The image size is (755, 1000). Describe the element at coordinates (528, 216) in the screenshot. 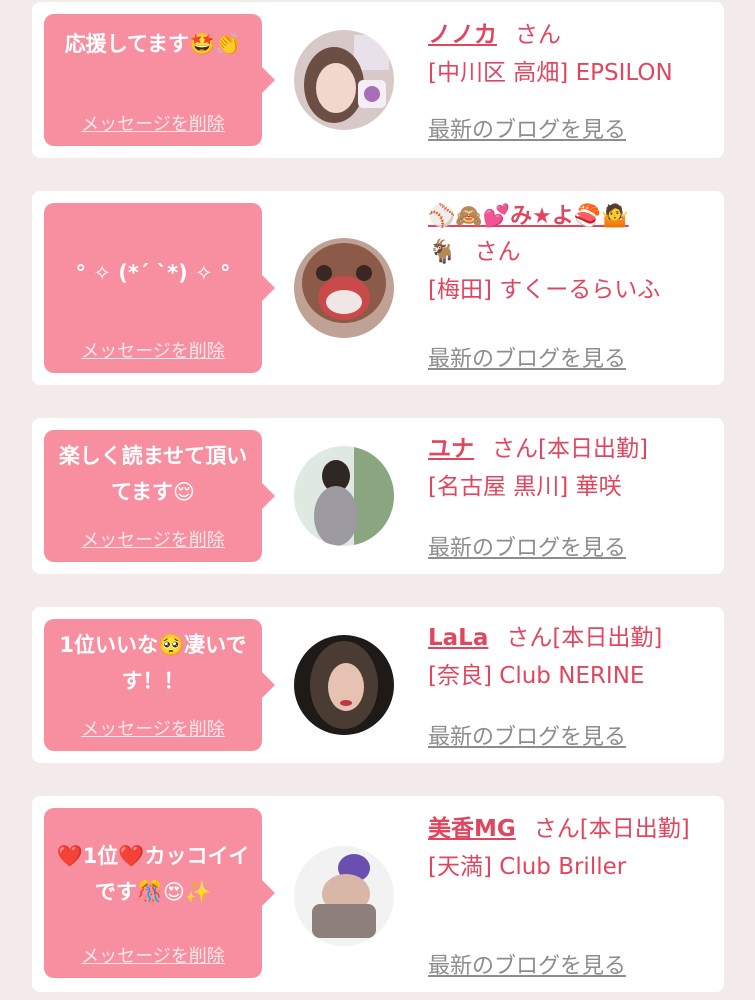

I see `cast-name-link: ⚾🙈💕み★よ🍣🤷` at that location.